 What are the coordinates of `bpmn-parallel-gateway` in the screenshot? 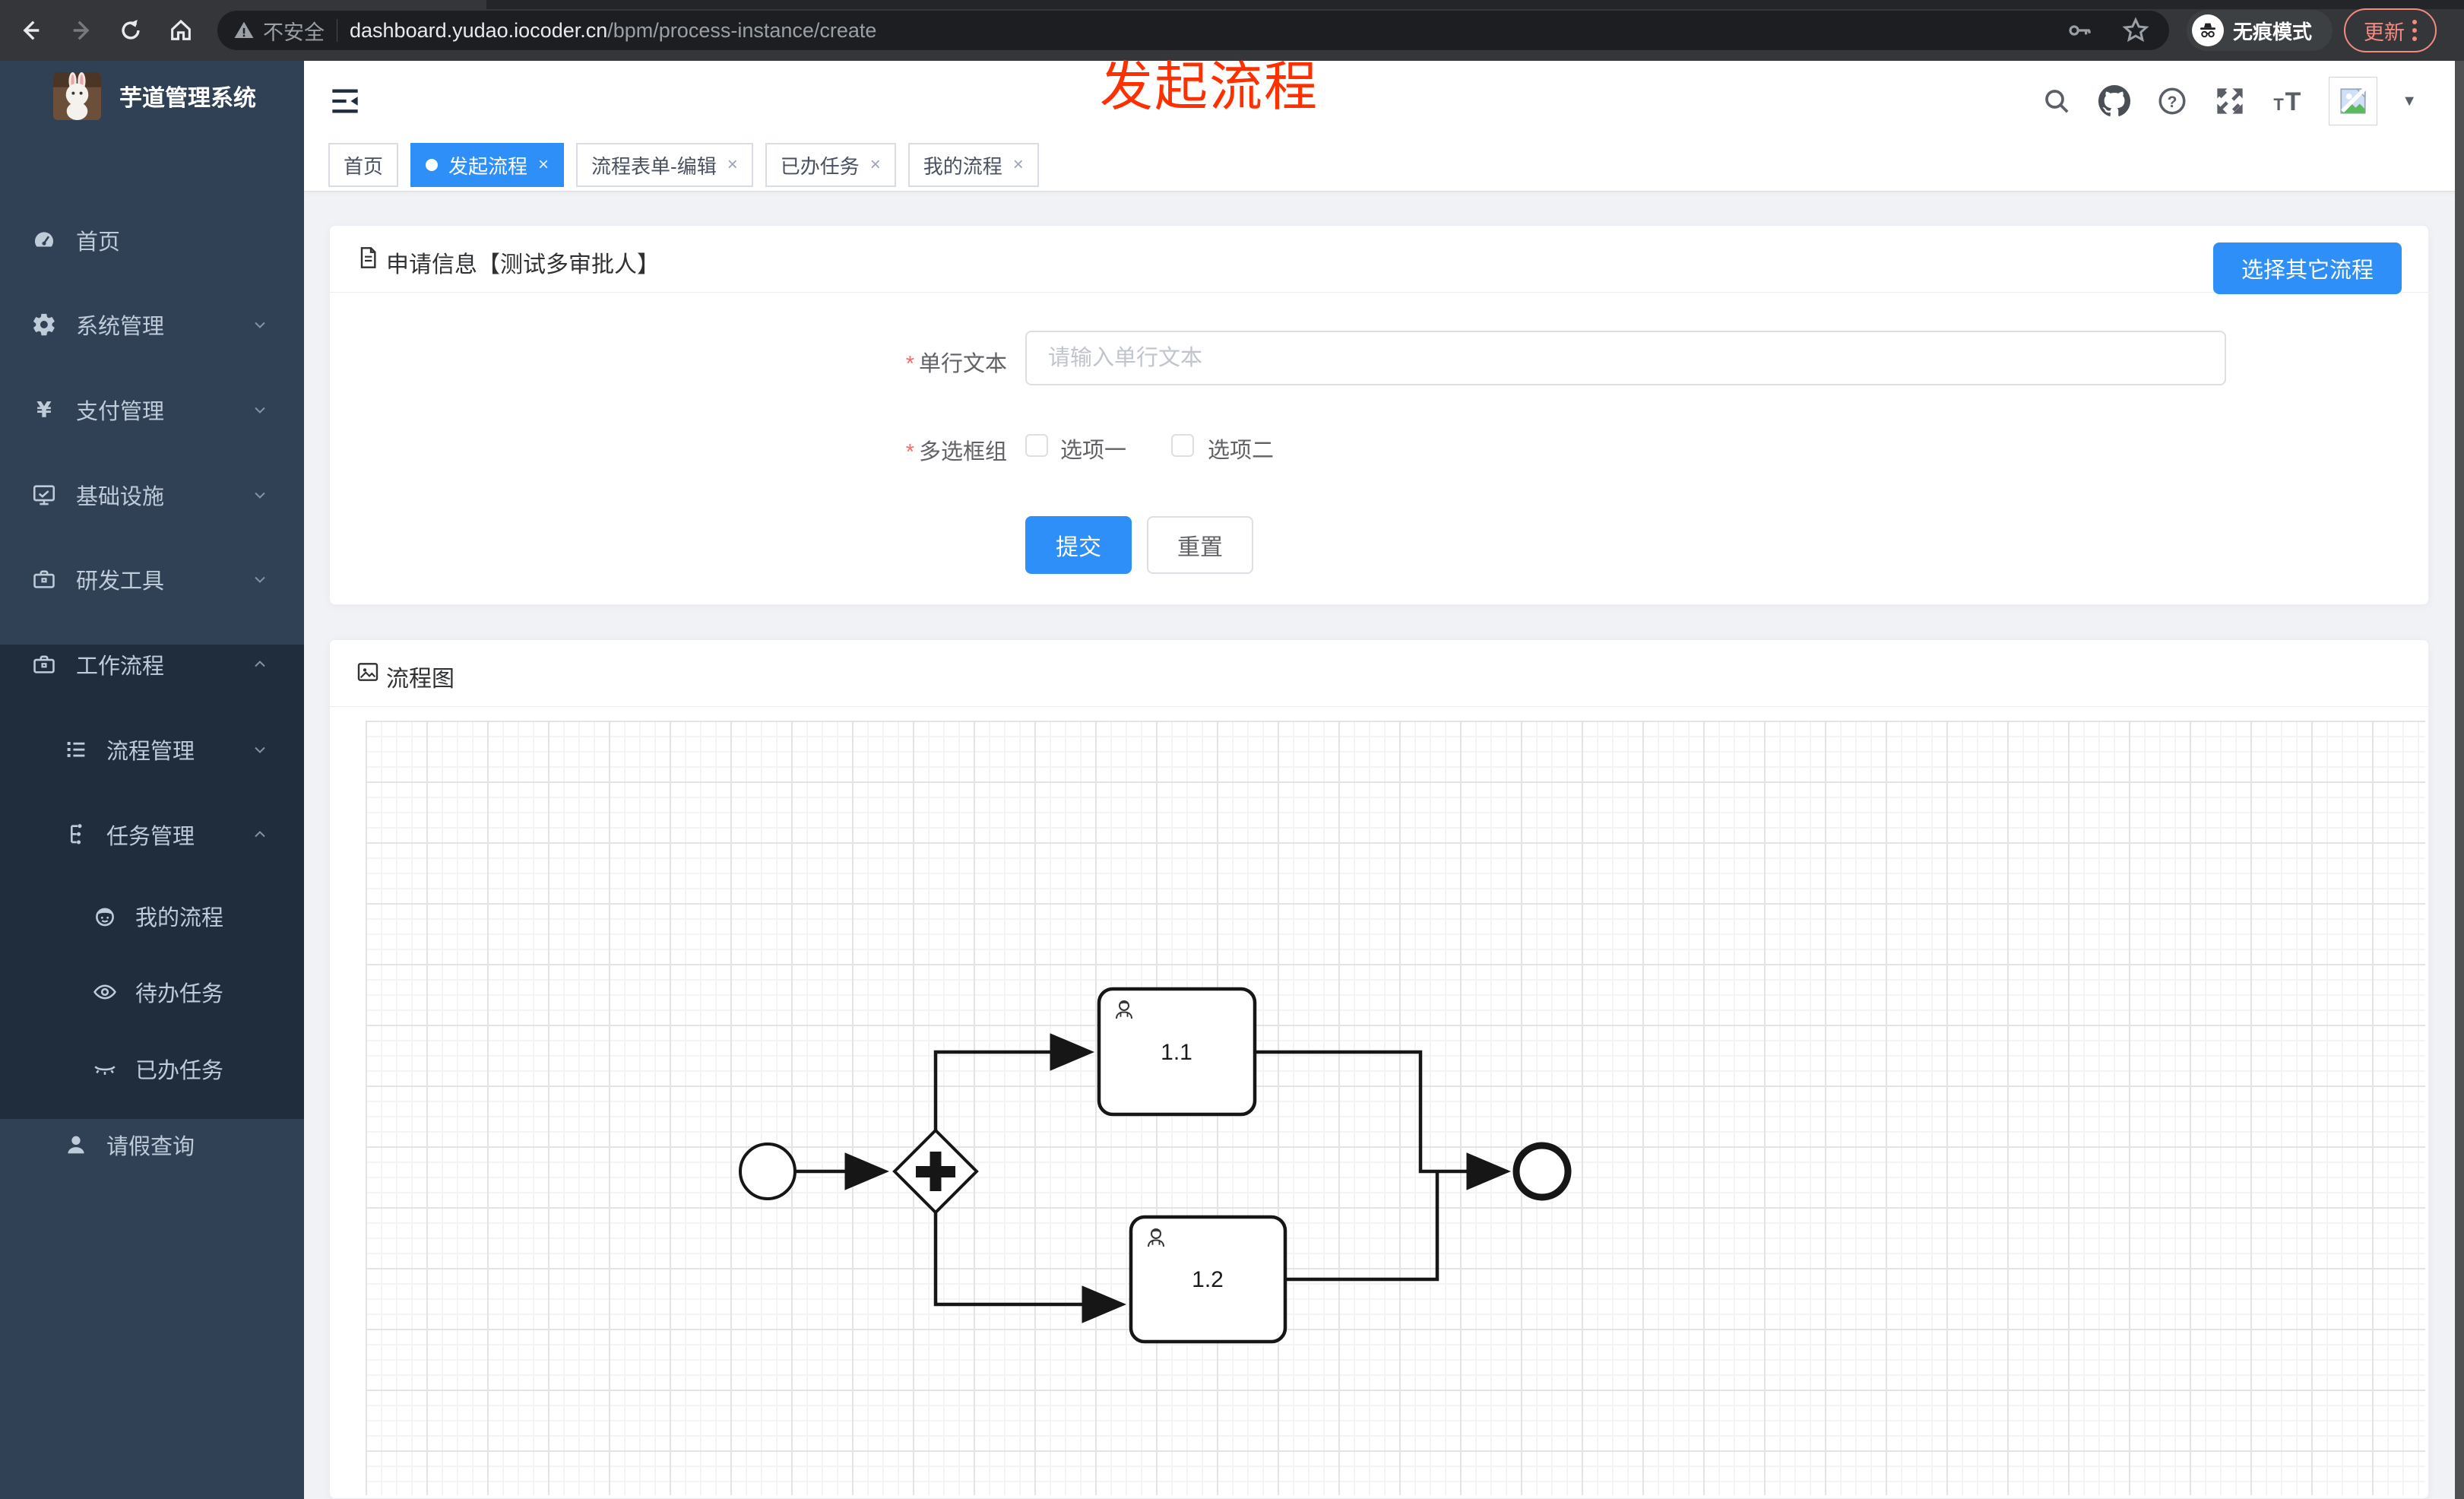 It's located at (935, 1171).